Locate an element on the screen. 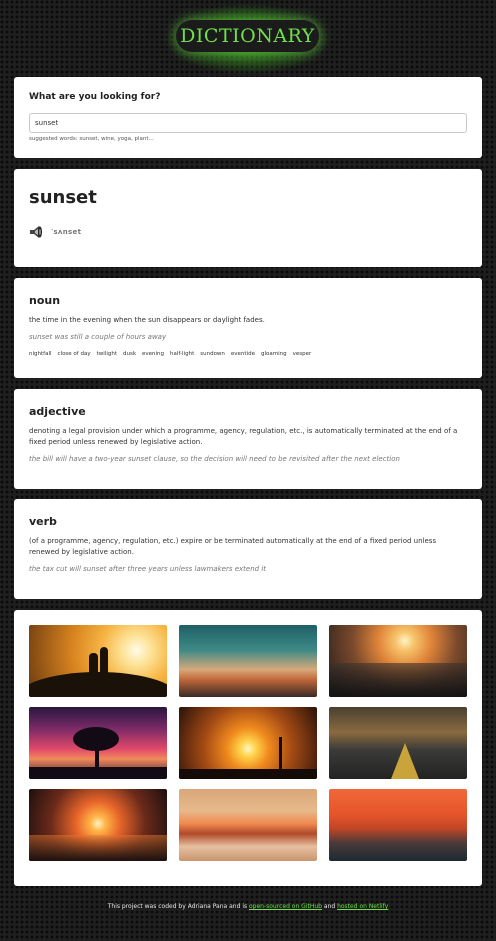 The width and height of the screenshot is (496, 941). word-title: sunset is located at coordinates (63, 197).